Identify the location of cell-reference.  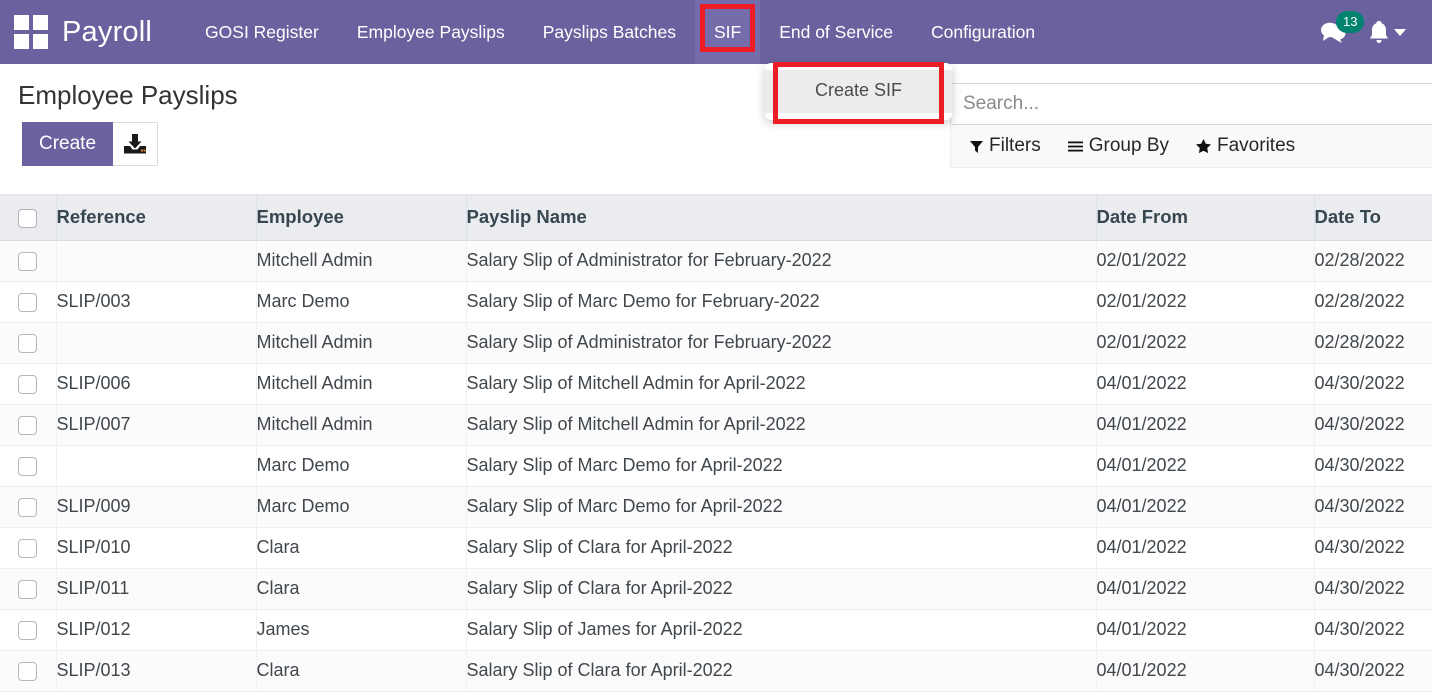
(156, 261).